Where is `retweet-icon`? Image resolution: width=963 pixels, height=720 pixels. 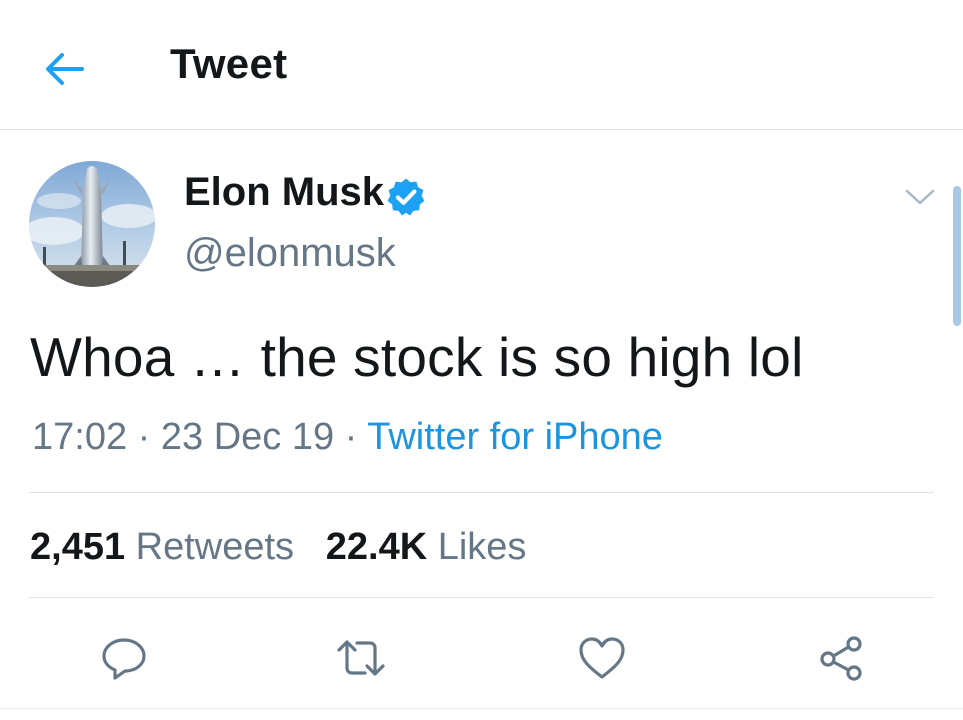 retweet-icon is located at coordinates (361, 658).